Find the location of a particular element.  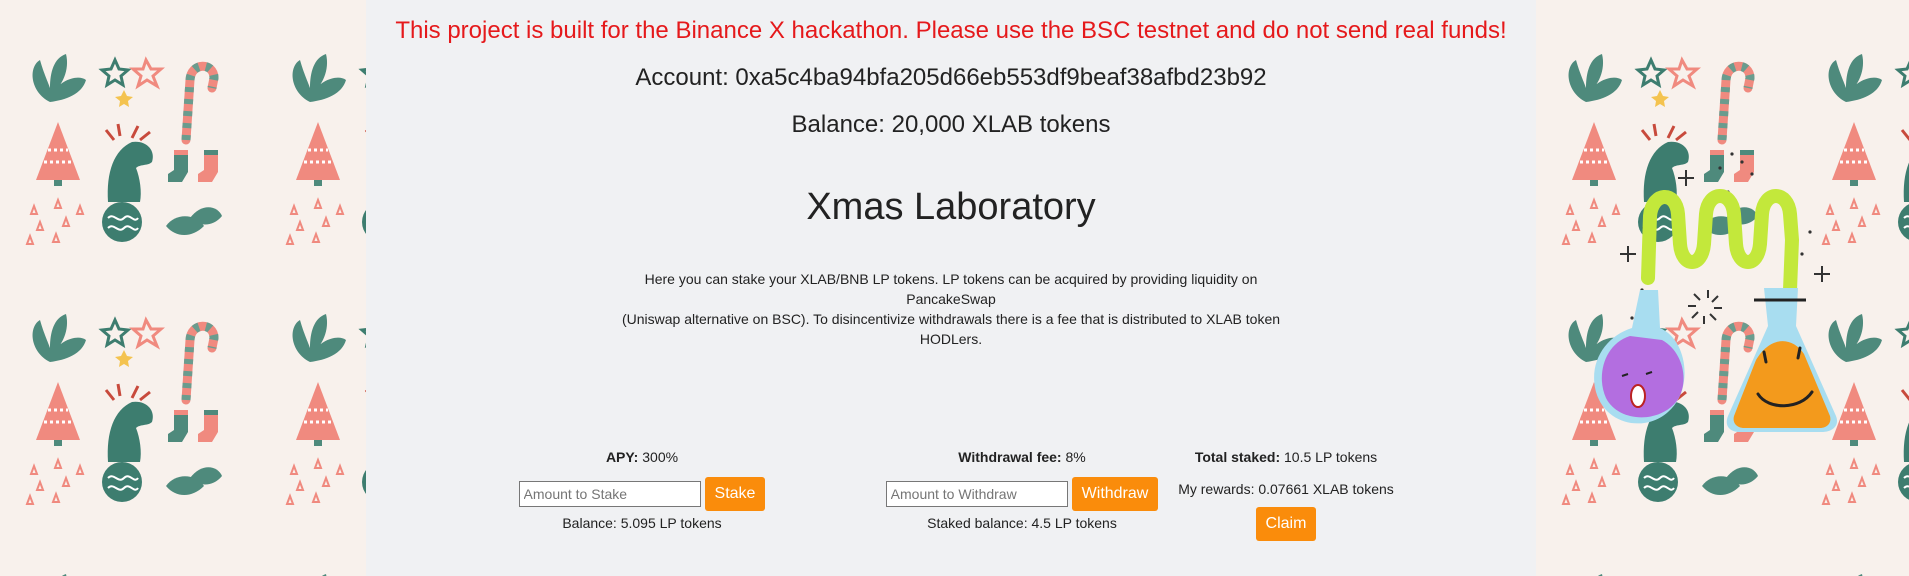

total-staked-info: Total staked: 10.5 LP tokens is located at coordinates (1286, 457).